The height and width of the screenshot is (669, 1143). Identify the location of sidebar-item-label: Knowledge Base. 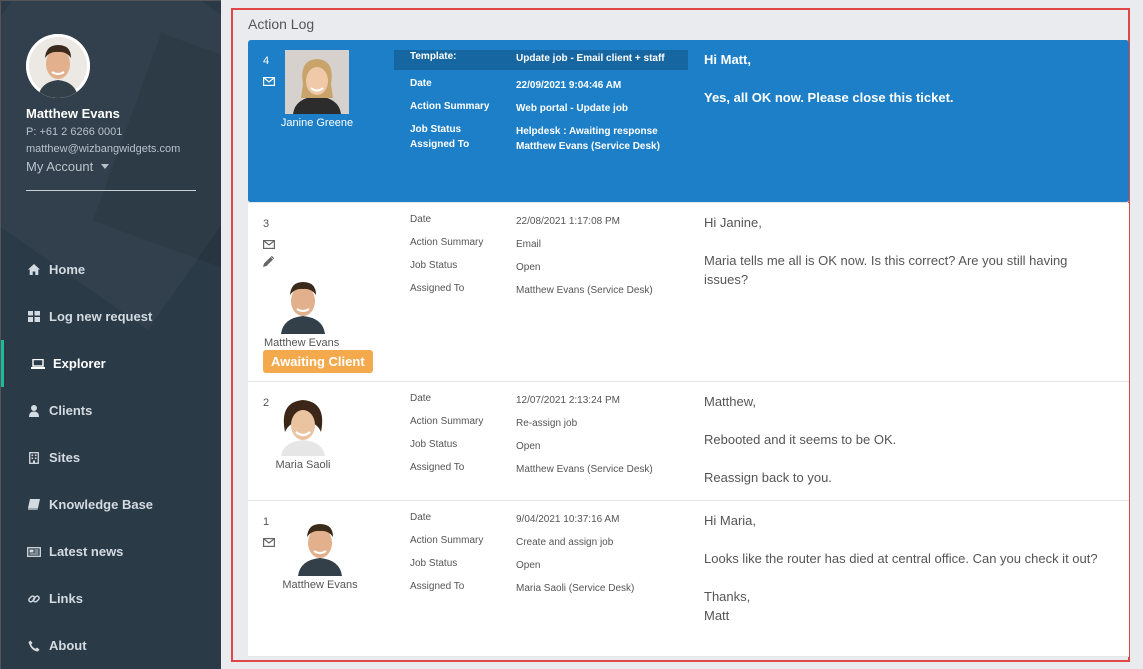
(101, 504).